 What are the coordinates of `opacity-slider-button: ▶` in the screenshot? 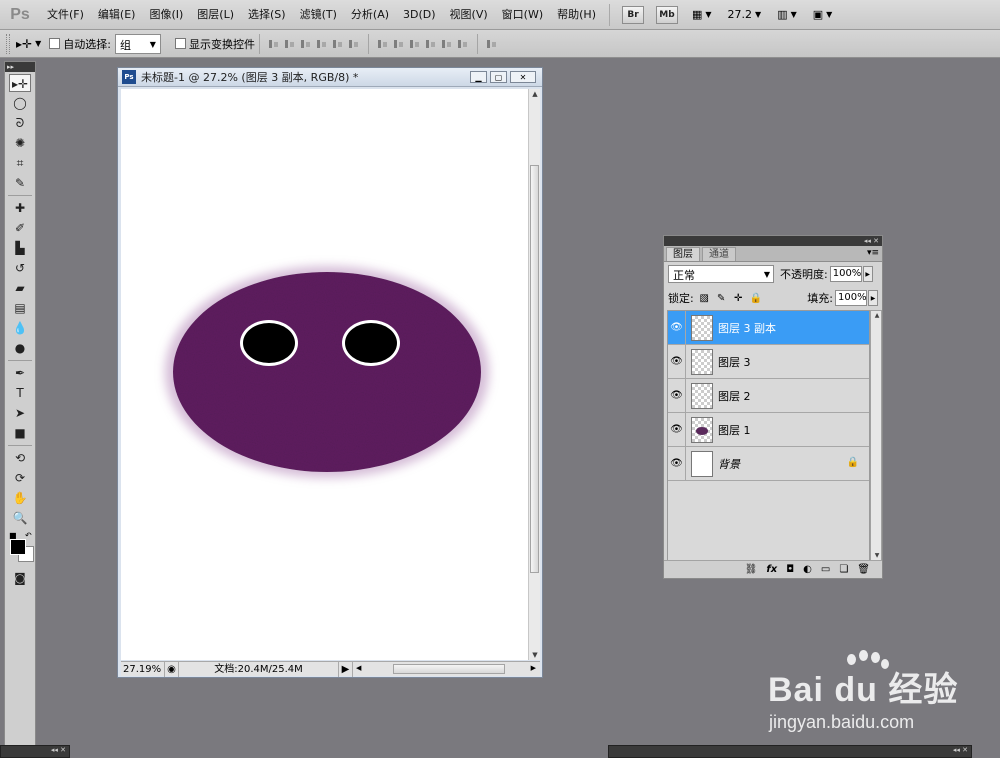 It's located at (867, 274).